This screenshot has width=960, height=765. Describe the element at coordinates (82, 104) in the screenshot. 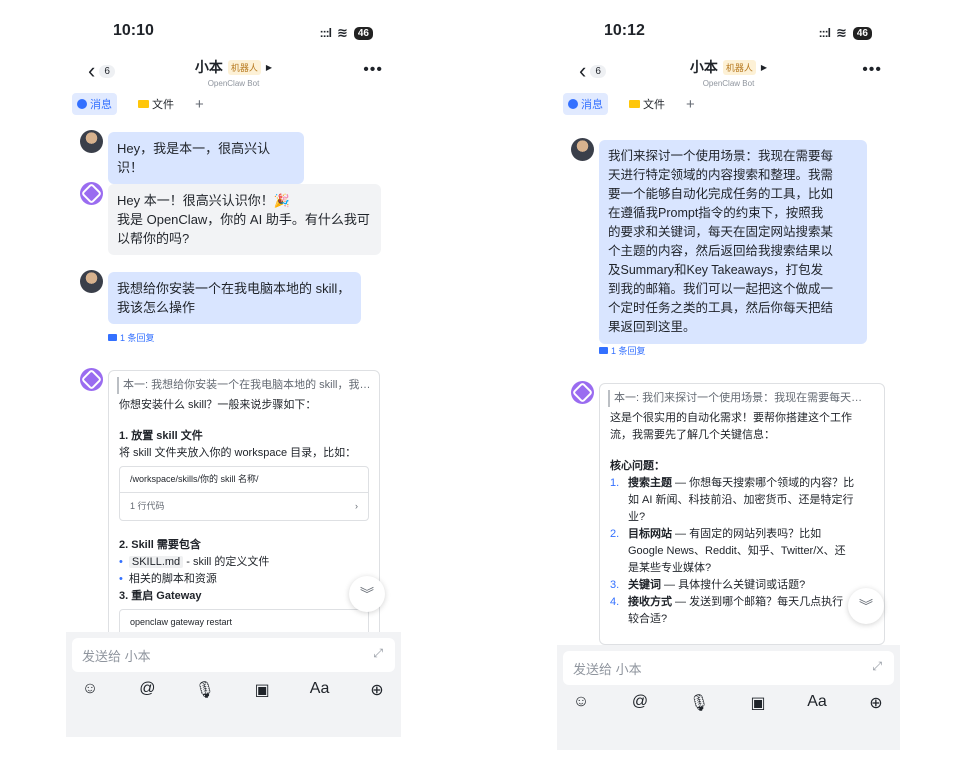

I see `message-bubble-icon` at that location.